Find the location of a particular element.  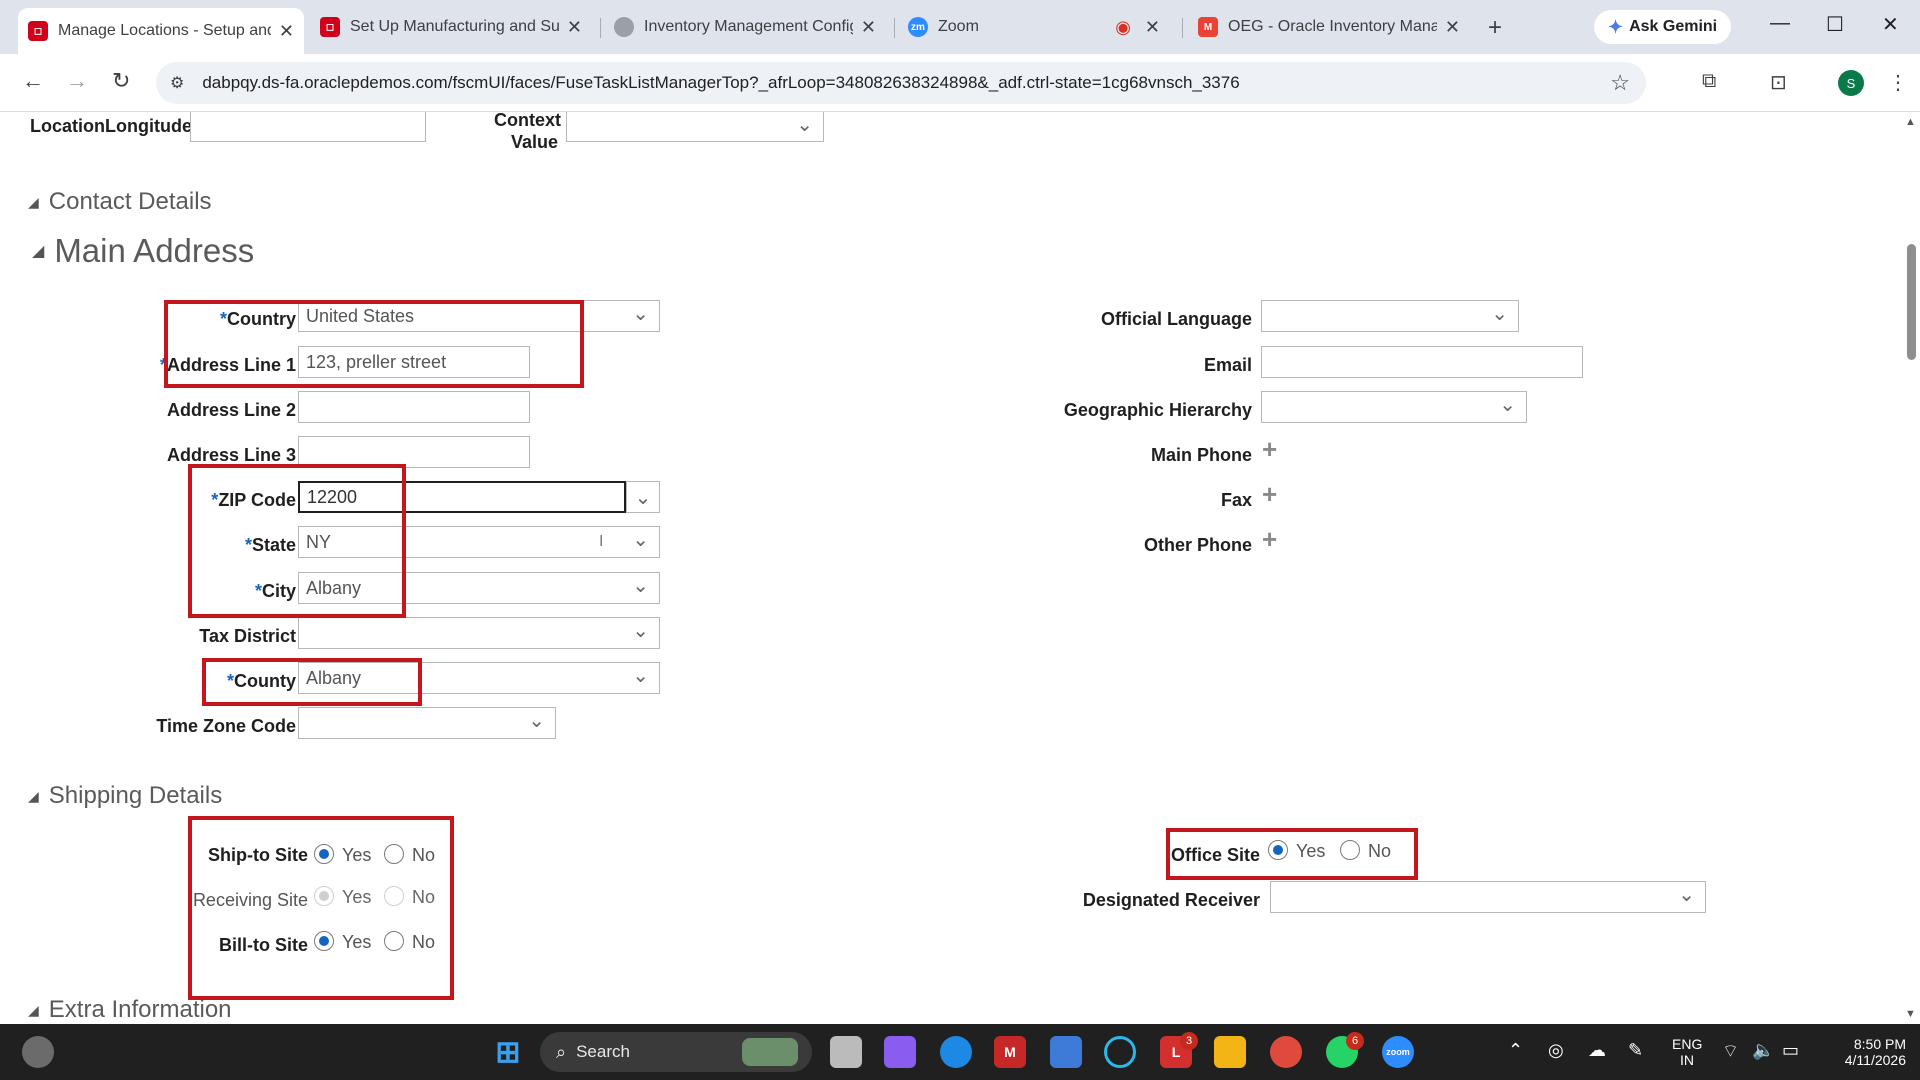

onedrive-icon: ☁ is located at coordinates (1597, 1050).